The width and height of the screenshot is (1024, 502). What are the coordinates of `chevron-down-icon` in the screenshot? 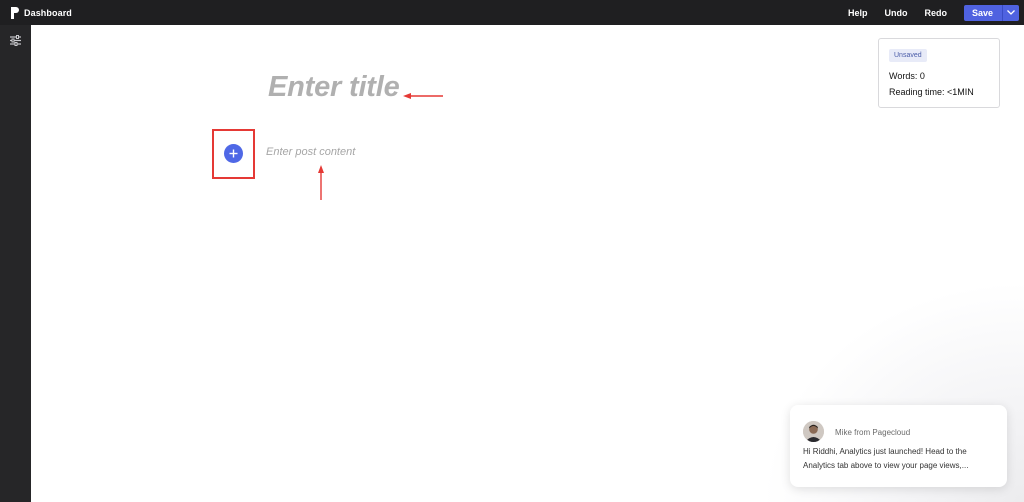 It's located at (1011, 12).